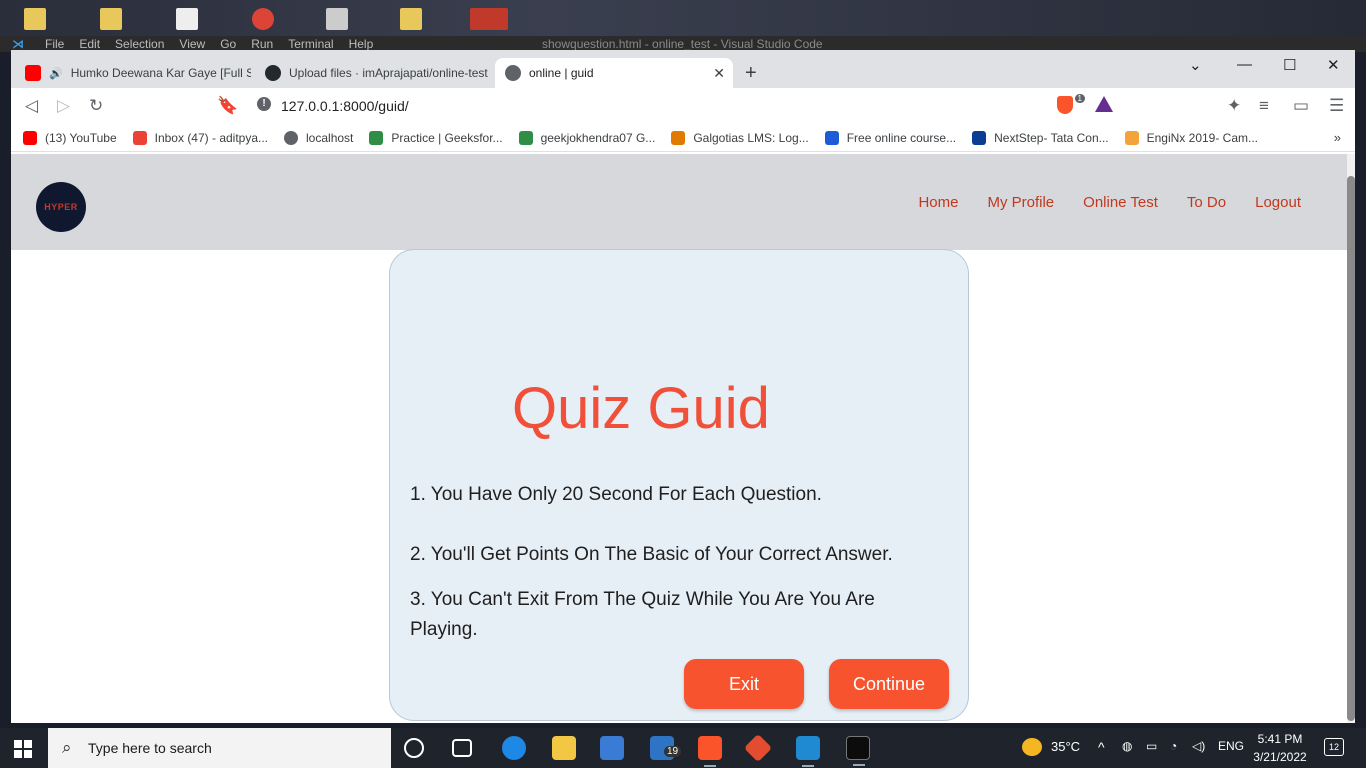 The height and width of the screenshot is (768, 1366). Describe the element at coordinates (1351, 448) in the screenshot. I see `scrollbar-thumb` at that location.